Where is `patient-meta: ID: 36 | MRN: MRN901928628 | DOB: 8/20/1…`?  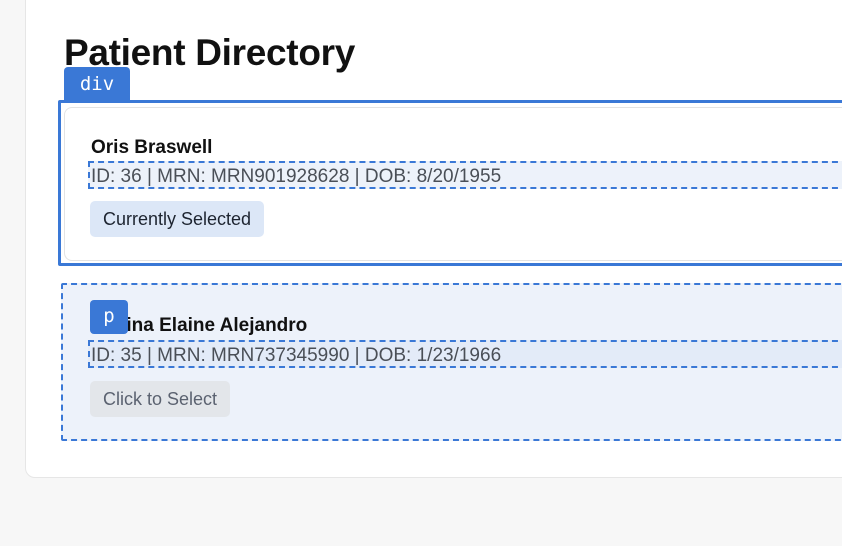
patient-meta: ID: 36 | MRN: MRN901928628 | DOB: 8/20/1… is located at coordinates (465, 175).